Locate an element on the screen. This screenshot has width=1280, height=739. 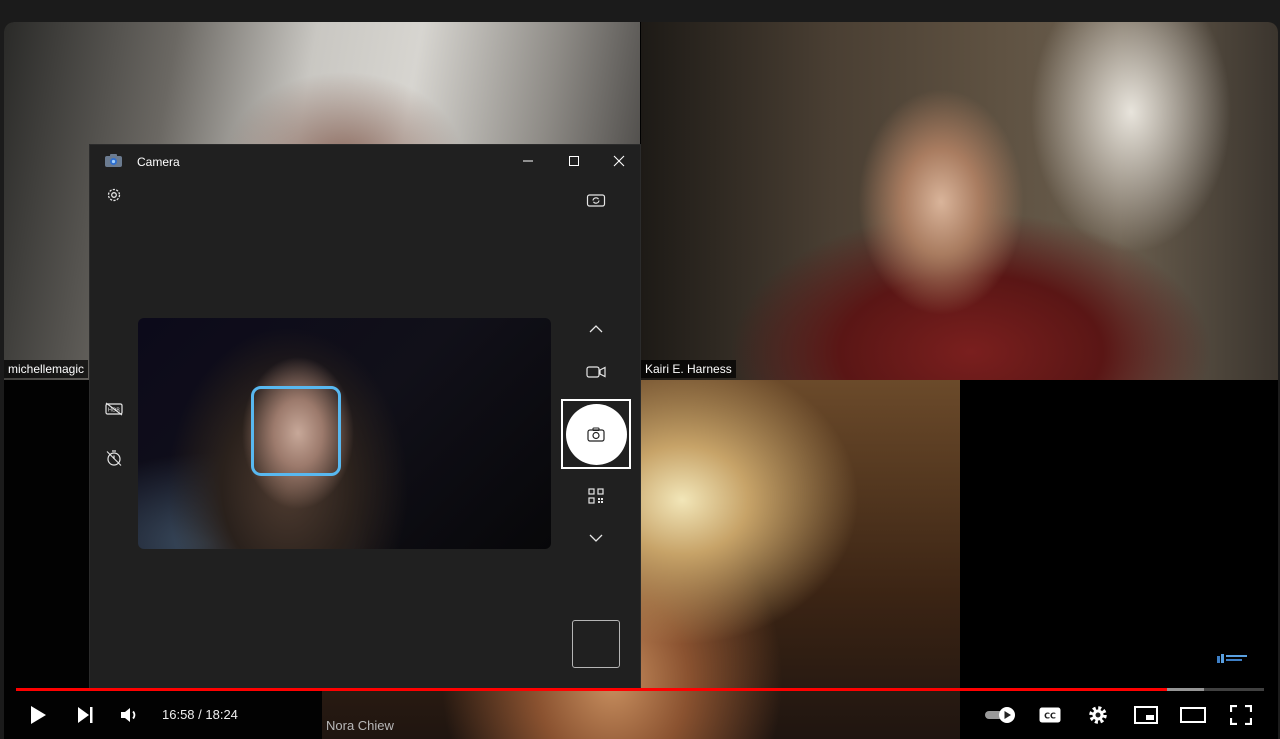
camera-titlebar: Camera is located at coordinates (365, 161).